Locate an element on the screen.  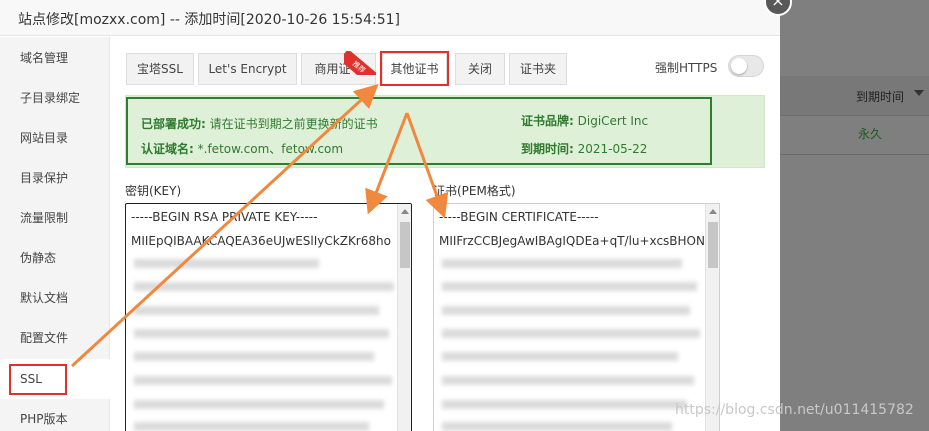
key-line-begin: -----BEGIN RSA PRIVATE KEY----- is located at coordinates (224, 217).